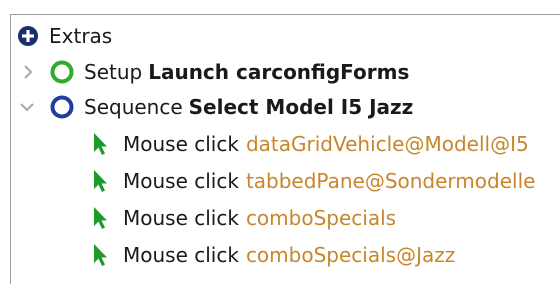  I want to click on tree-node-sequence: Sequence Select Model I5 Jazz, so click(212, 107).